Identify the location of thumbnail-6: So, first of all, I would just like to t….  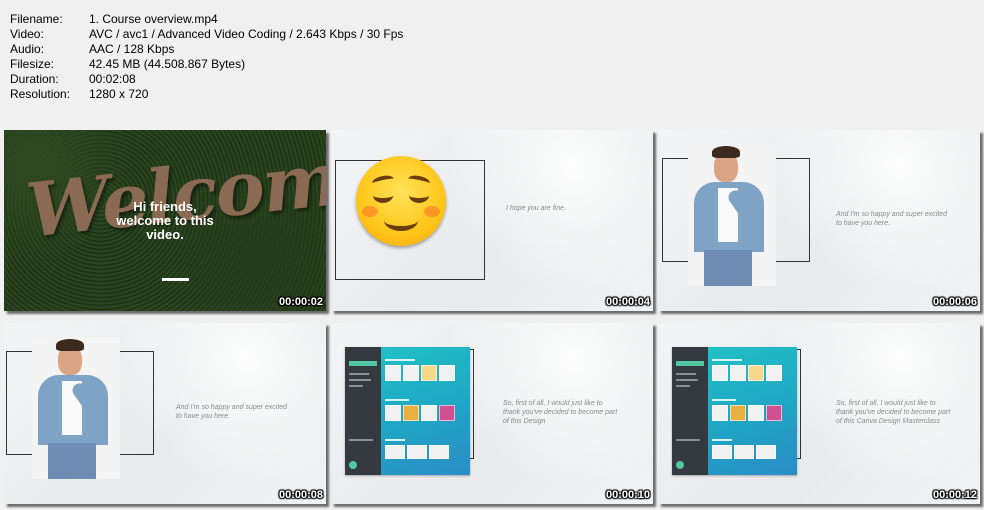
(819, 413).